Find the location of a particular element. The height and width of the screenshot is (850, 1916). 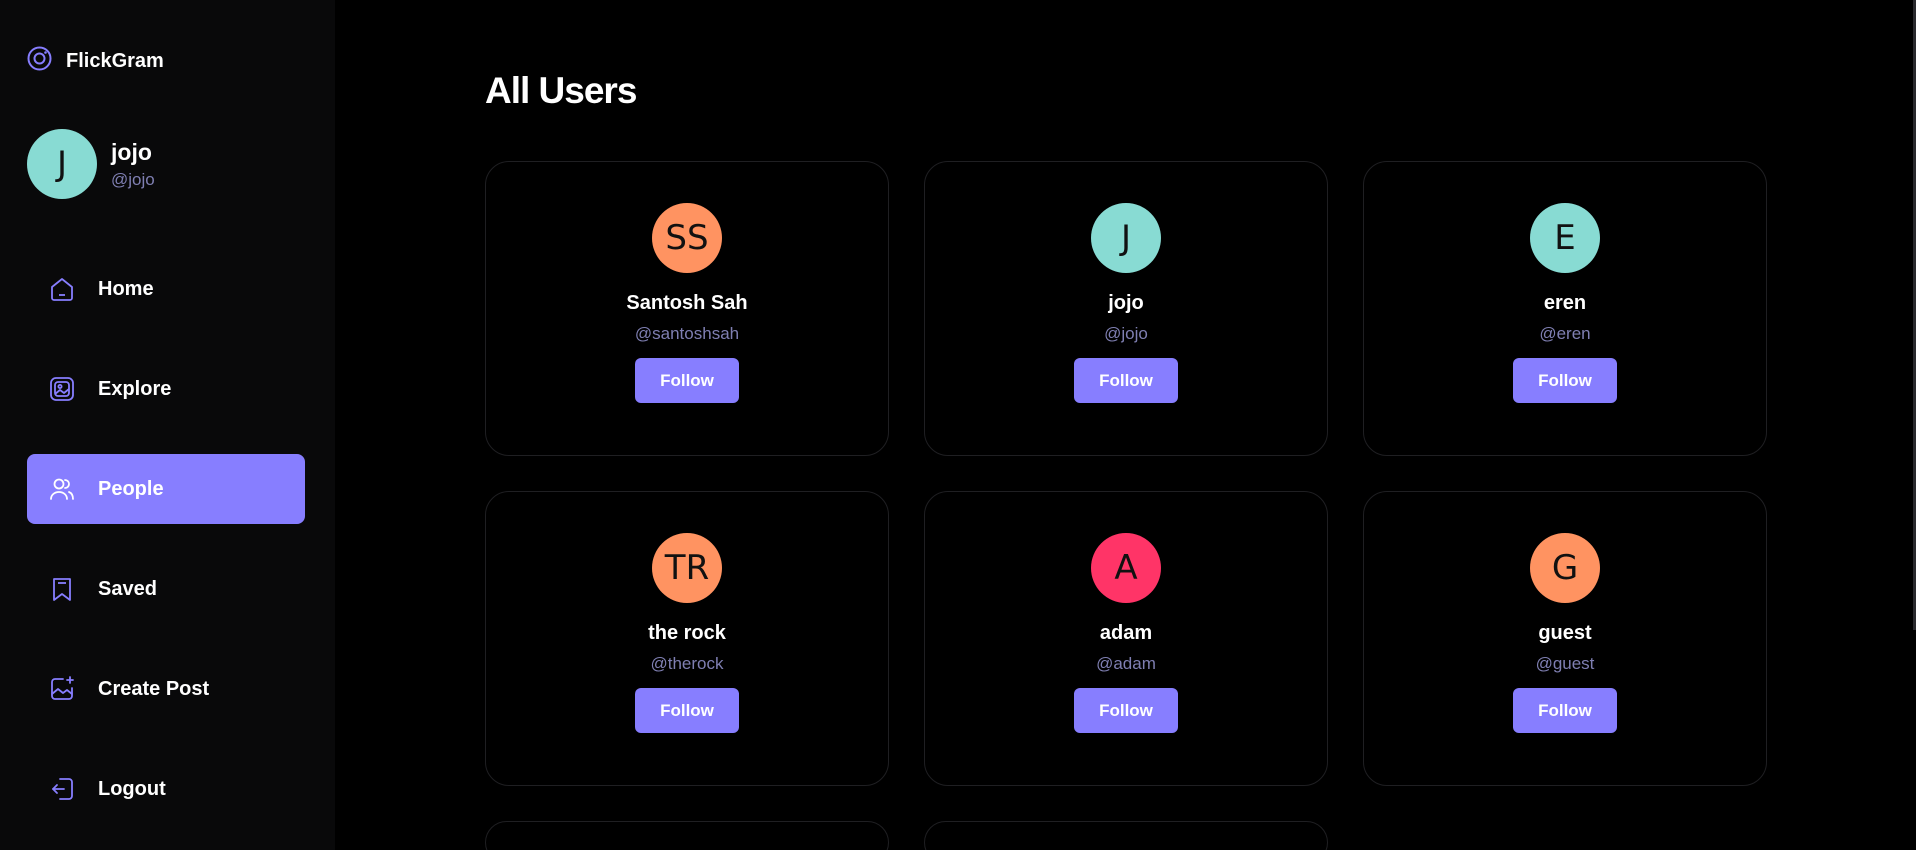

sidebar-item-people: People is located at coordinates (166, 489).